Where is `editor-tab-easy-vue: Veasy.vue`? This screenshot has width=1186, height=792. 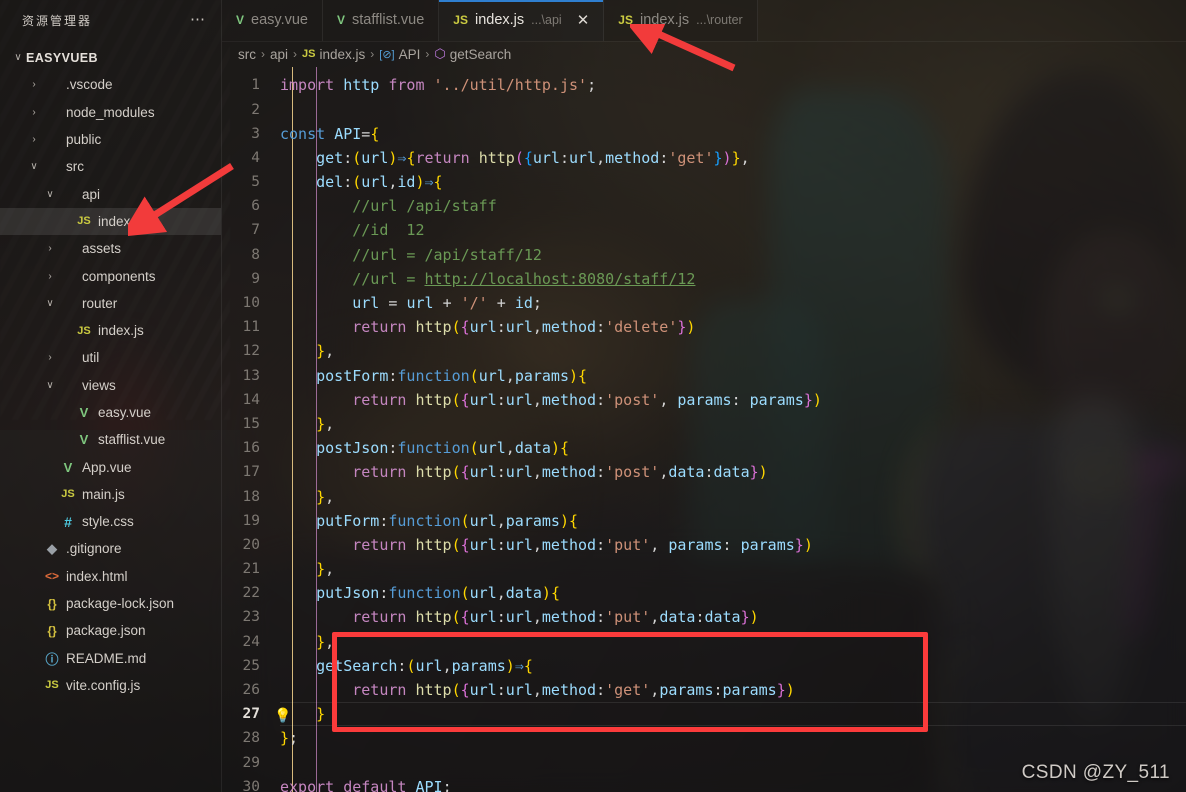
editor-tab-easy-vue: Veasy.vue is located at coordinates (272, 20).